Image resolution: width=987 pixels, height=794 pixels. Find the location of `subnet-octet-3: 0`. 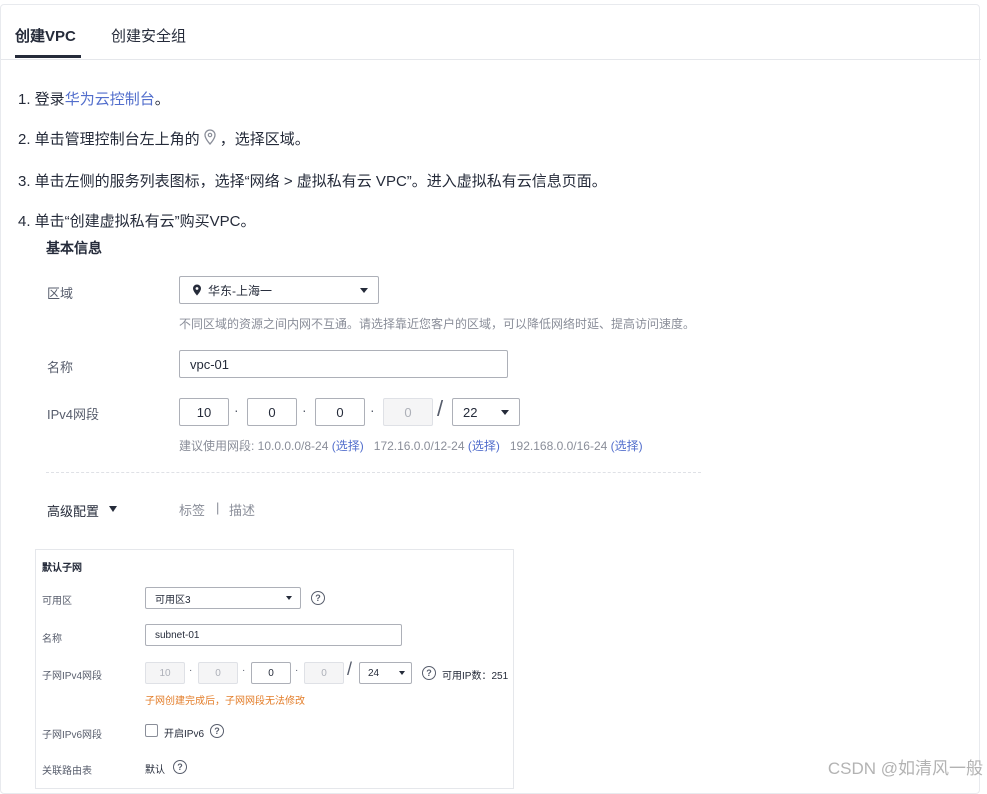

subnet-octet-3: 0 is located at coordinates (271, 673).